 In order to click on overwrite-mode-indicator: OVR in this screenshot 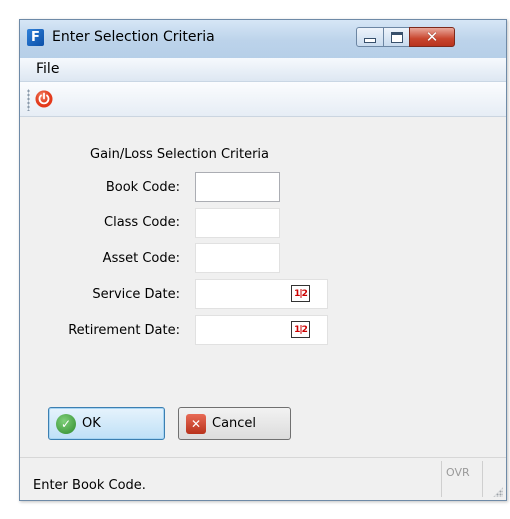, I will do `click(458, 472)`.